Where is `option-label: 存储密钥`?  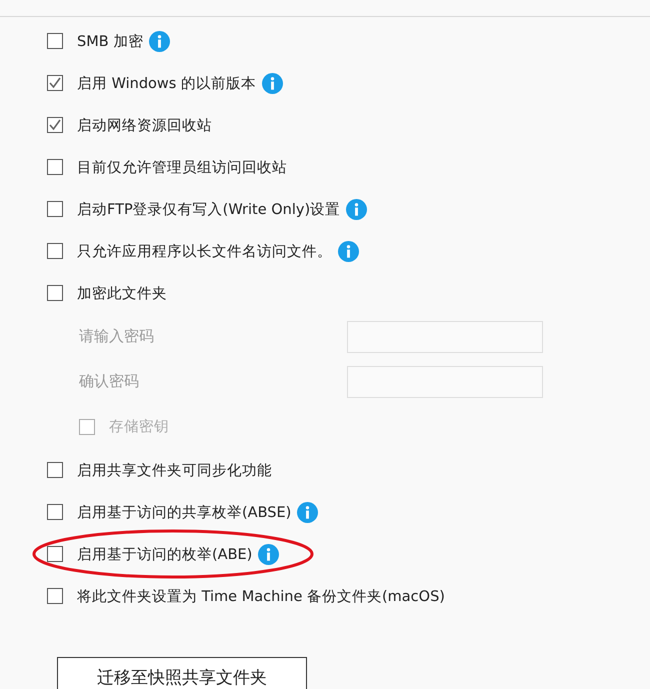
option-label: 存储密钥 is located at coordinates (139, 427).